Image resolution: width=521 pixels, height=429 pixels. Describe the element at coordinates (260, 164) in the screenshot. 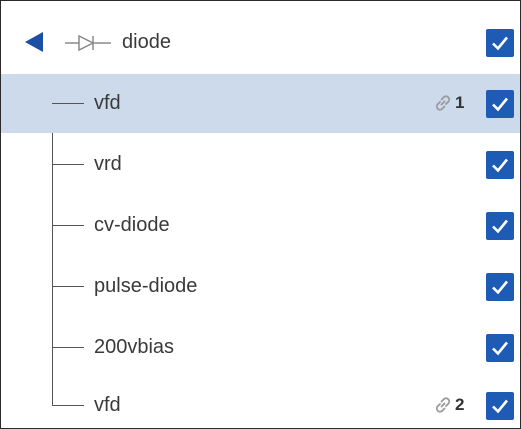

I see `tree-row-vrd: vrd` at that location.